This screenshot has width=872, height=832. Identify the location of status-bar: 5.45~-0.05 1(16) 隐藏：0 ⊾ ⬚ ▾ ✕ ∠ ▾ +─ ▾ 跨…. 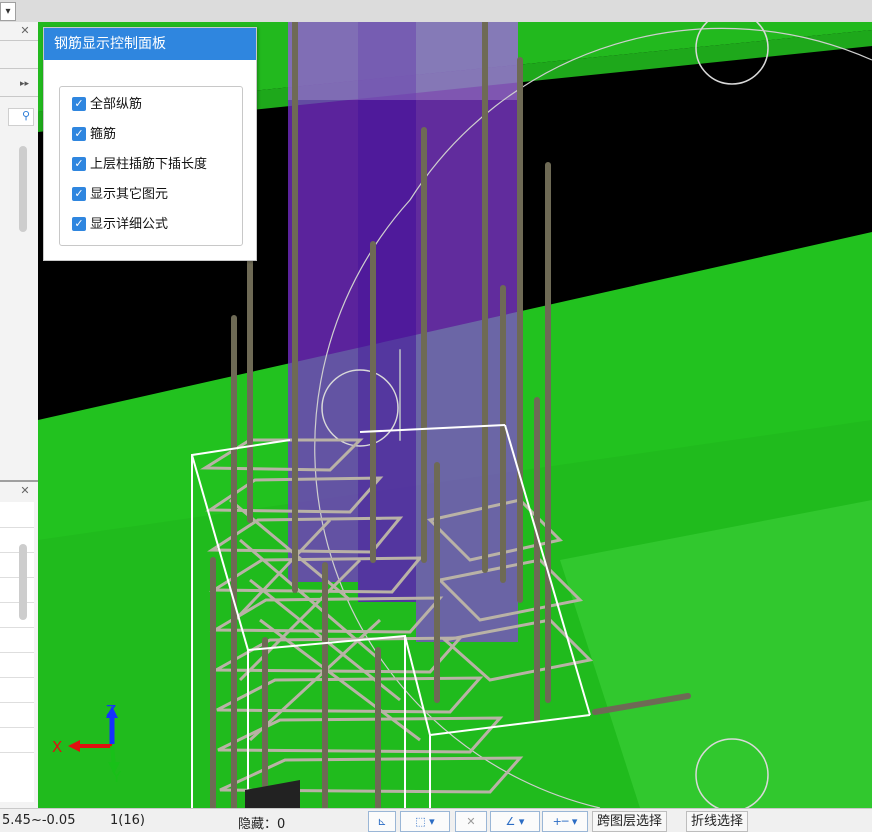
(436, 820).